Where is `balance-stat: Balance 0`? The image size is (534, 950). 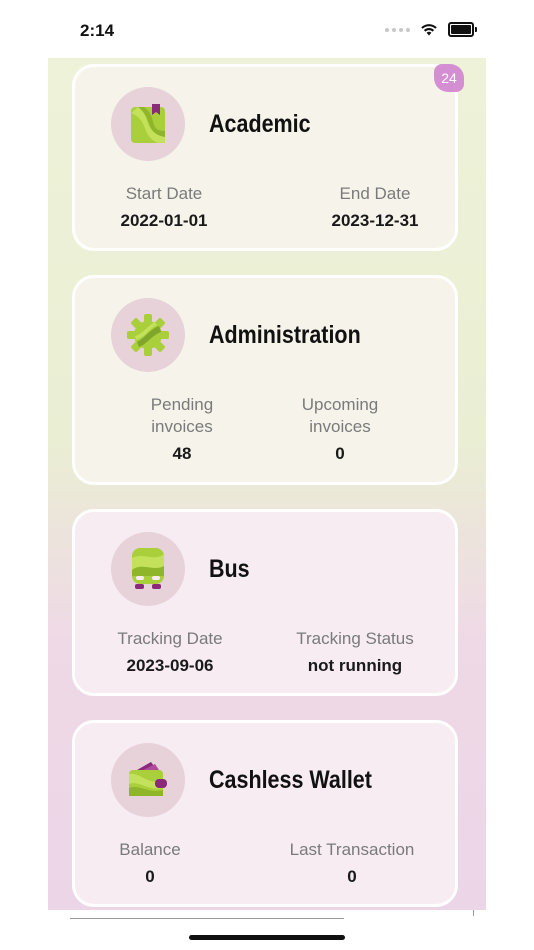 balance-stat: Balance 0 is located at coordinates (150, 863).